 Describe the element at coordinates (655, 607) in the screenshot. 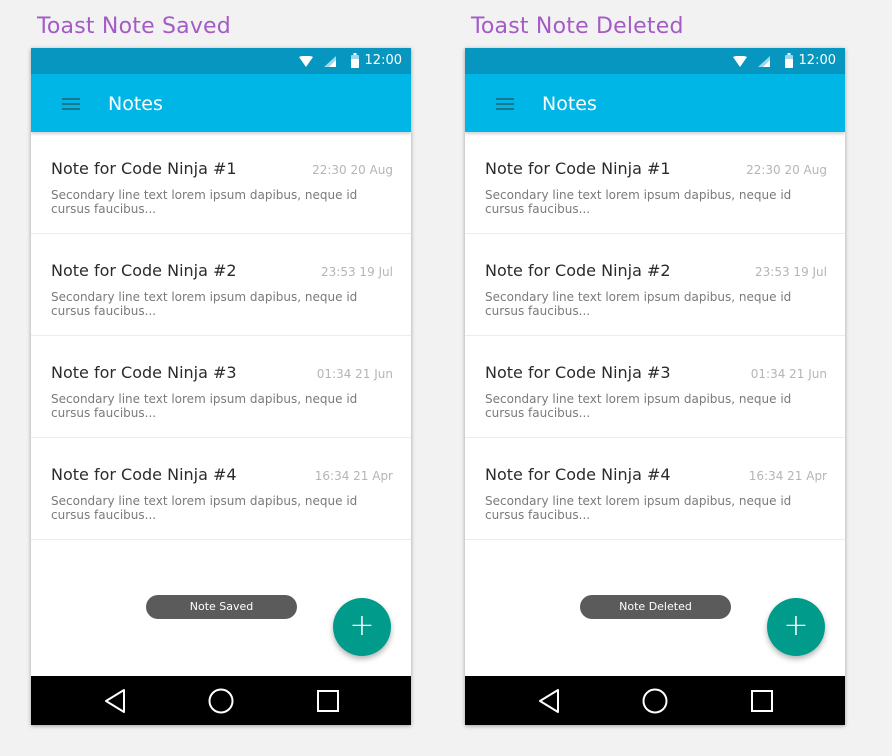

I see `toast-message: Note Deleted` at that location.